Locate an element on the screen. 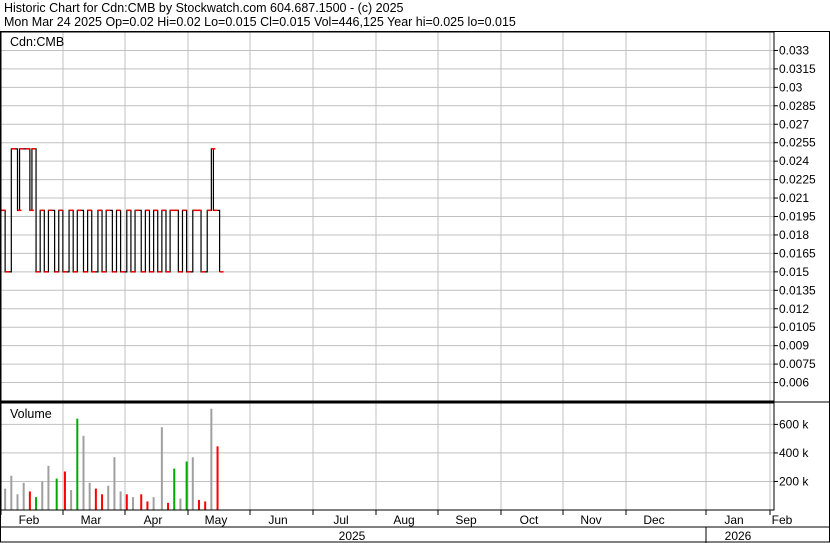  month-label: Sep is located at coordinates (466, 520).